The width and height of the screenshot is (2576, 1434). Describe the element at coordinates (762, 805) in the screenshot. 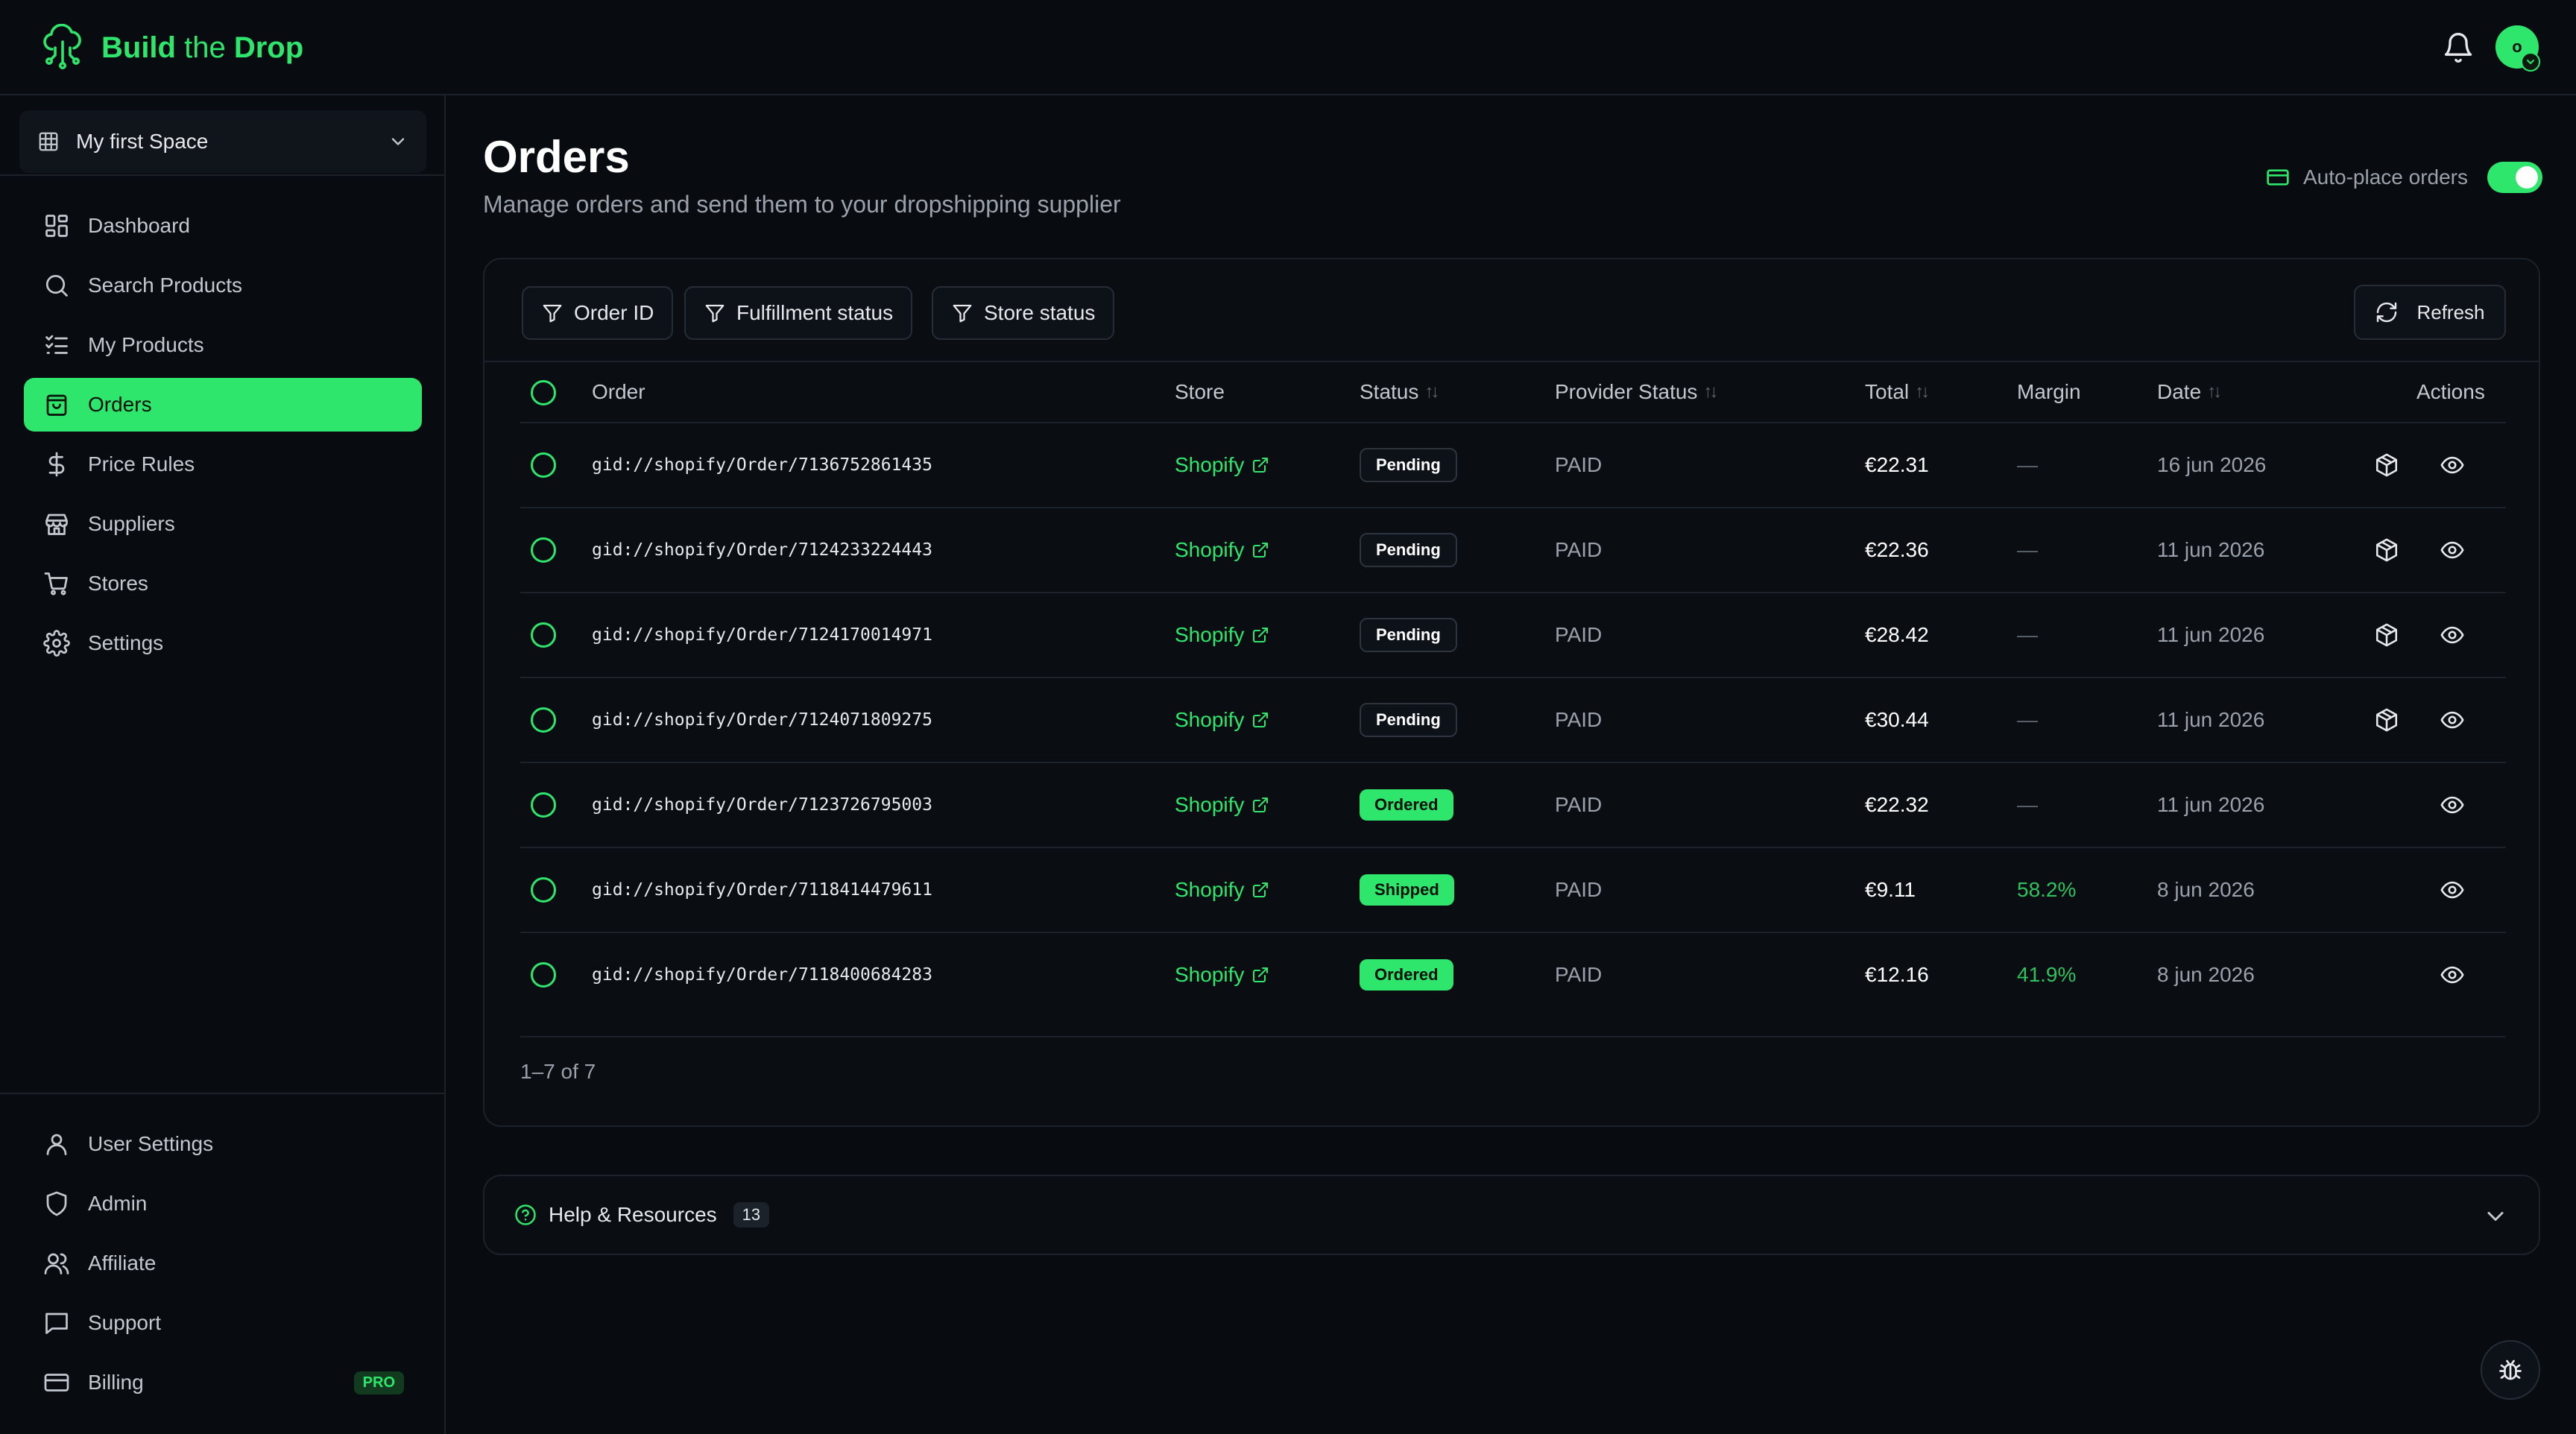

I see `order-id: gid://shopify/Order/7123726795003` at that location.